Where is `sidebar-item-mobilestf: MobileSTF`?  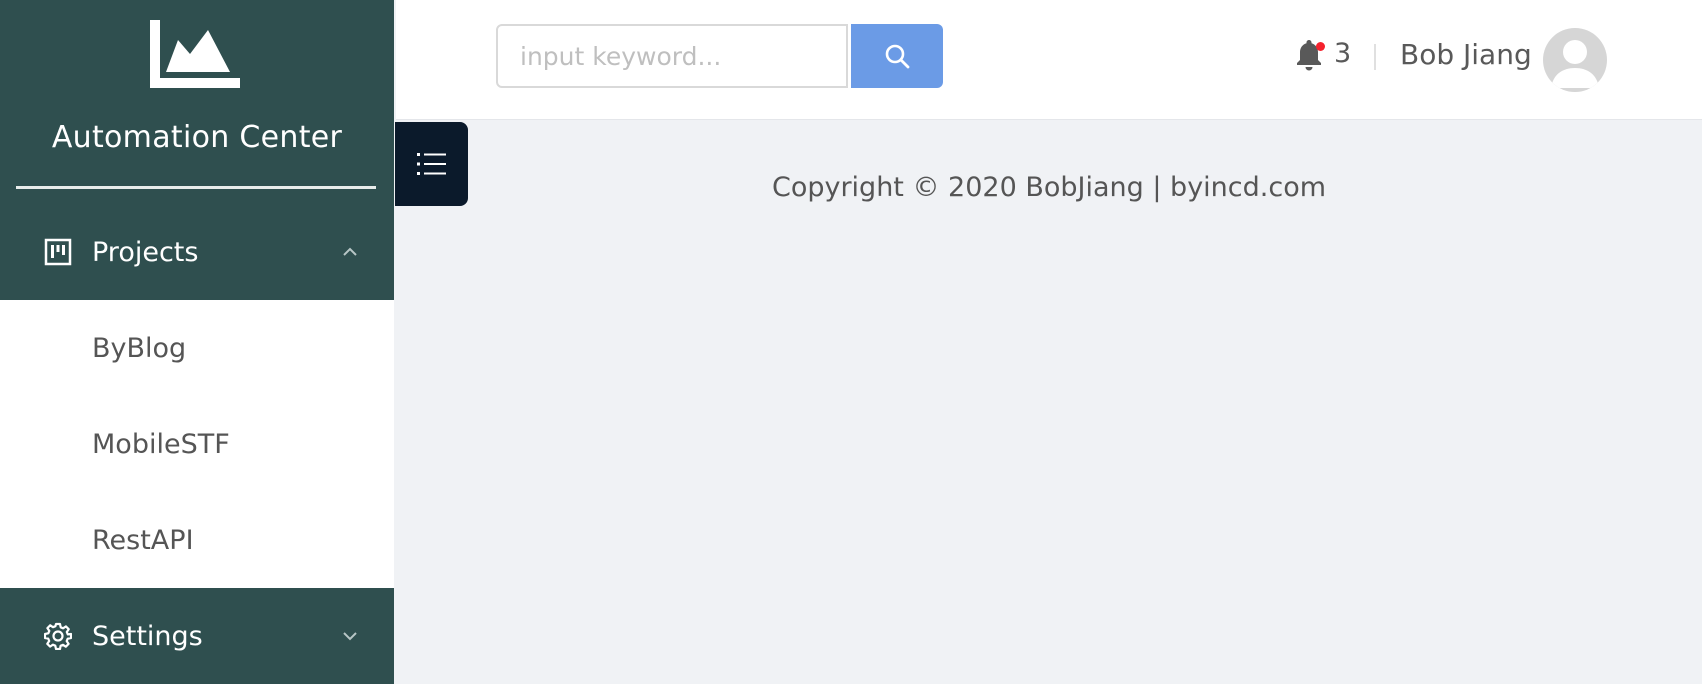
sidebar-item-mobilestf: MobileSTF is located at coordinates (197, 444).